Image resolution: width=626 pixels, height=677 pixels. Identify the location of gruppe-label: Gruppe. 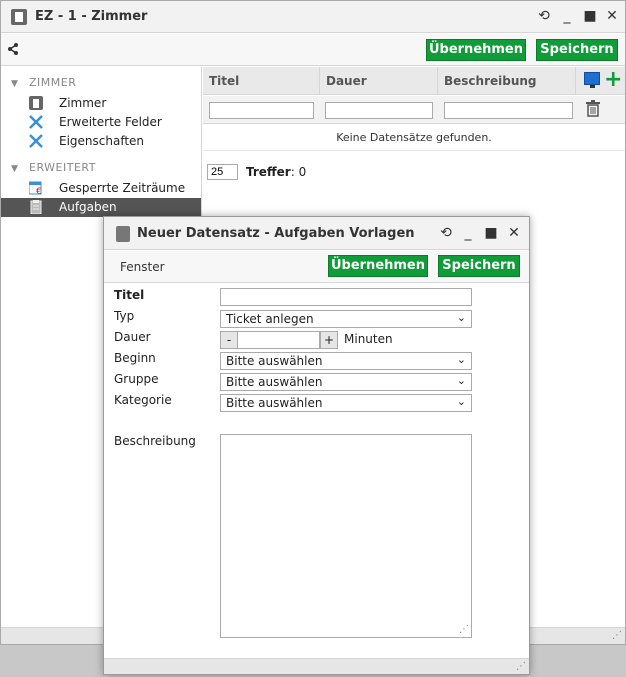
(136, 379).